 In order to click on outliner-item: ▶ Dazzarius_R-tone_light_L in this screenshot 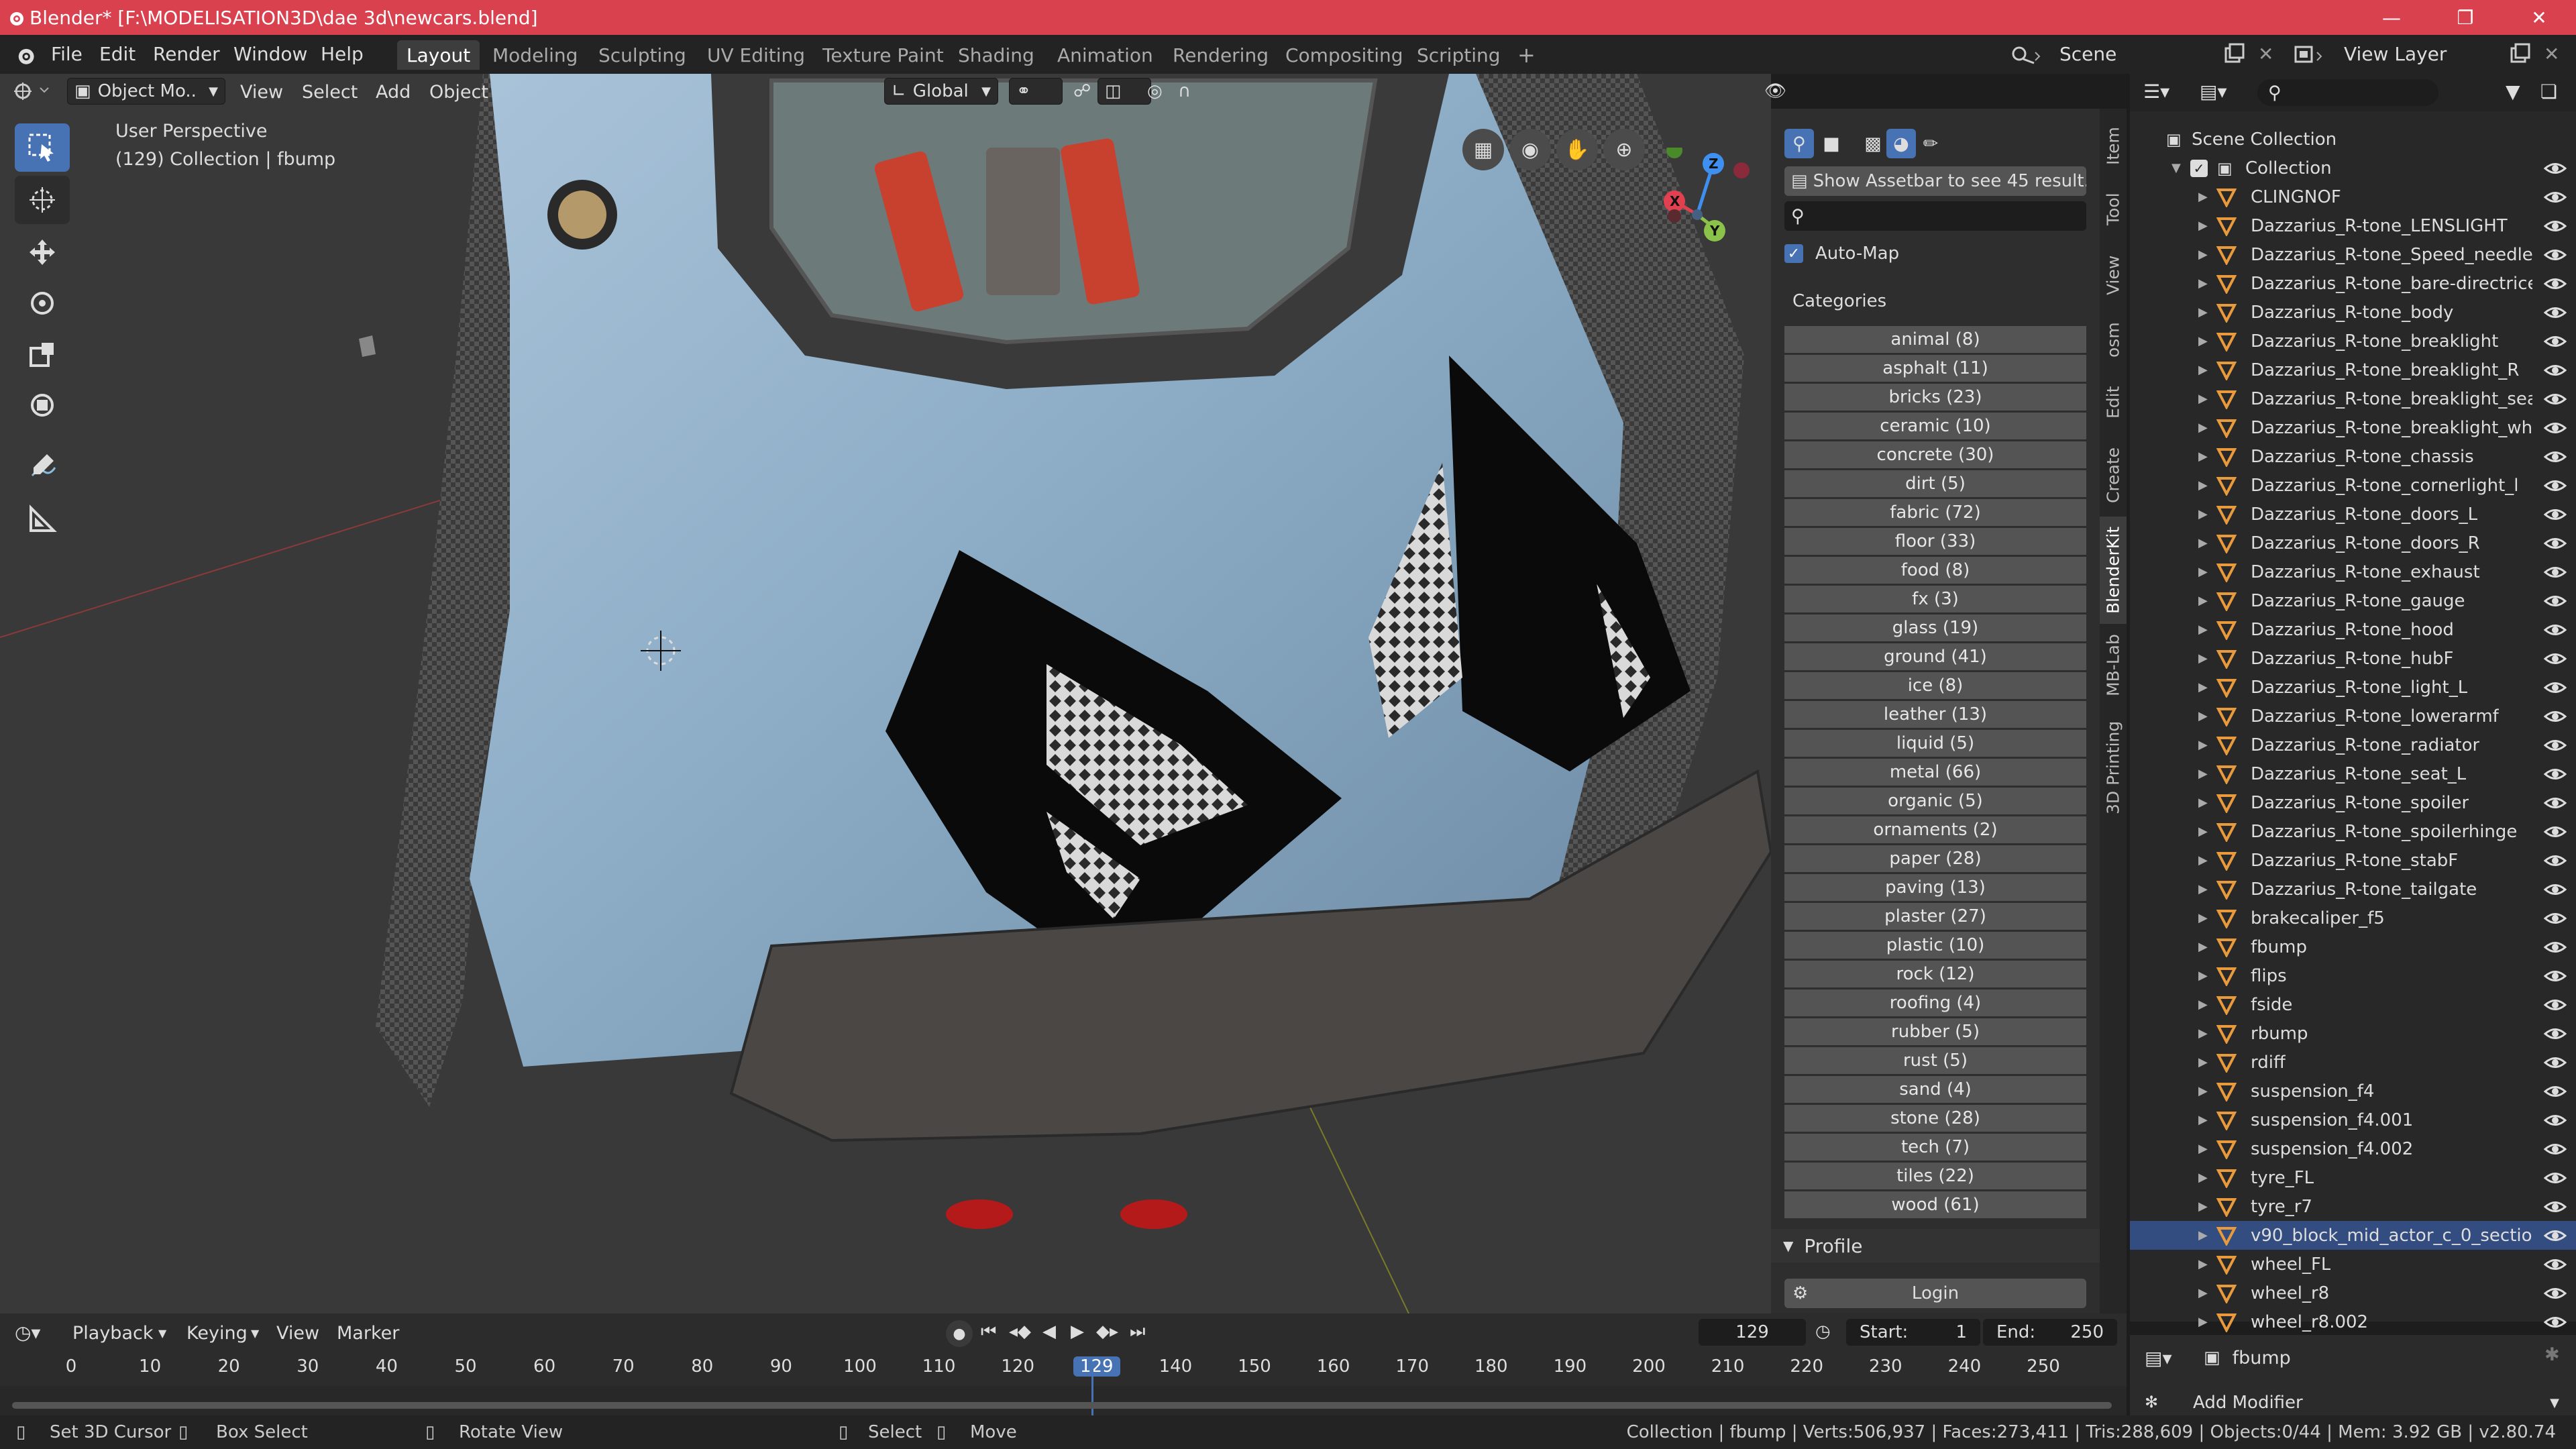, I will do `click(2353, 687)`.